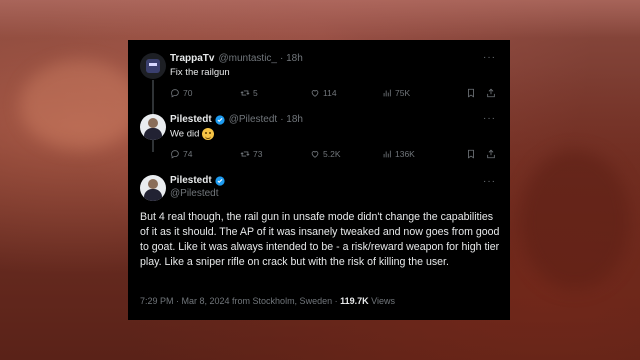  What do you see at coordinates (330, 93) in the screenshot?
I see `like-count: 114` at bounding box center [330, 93].